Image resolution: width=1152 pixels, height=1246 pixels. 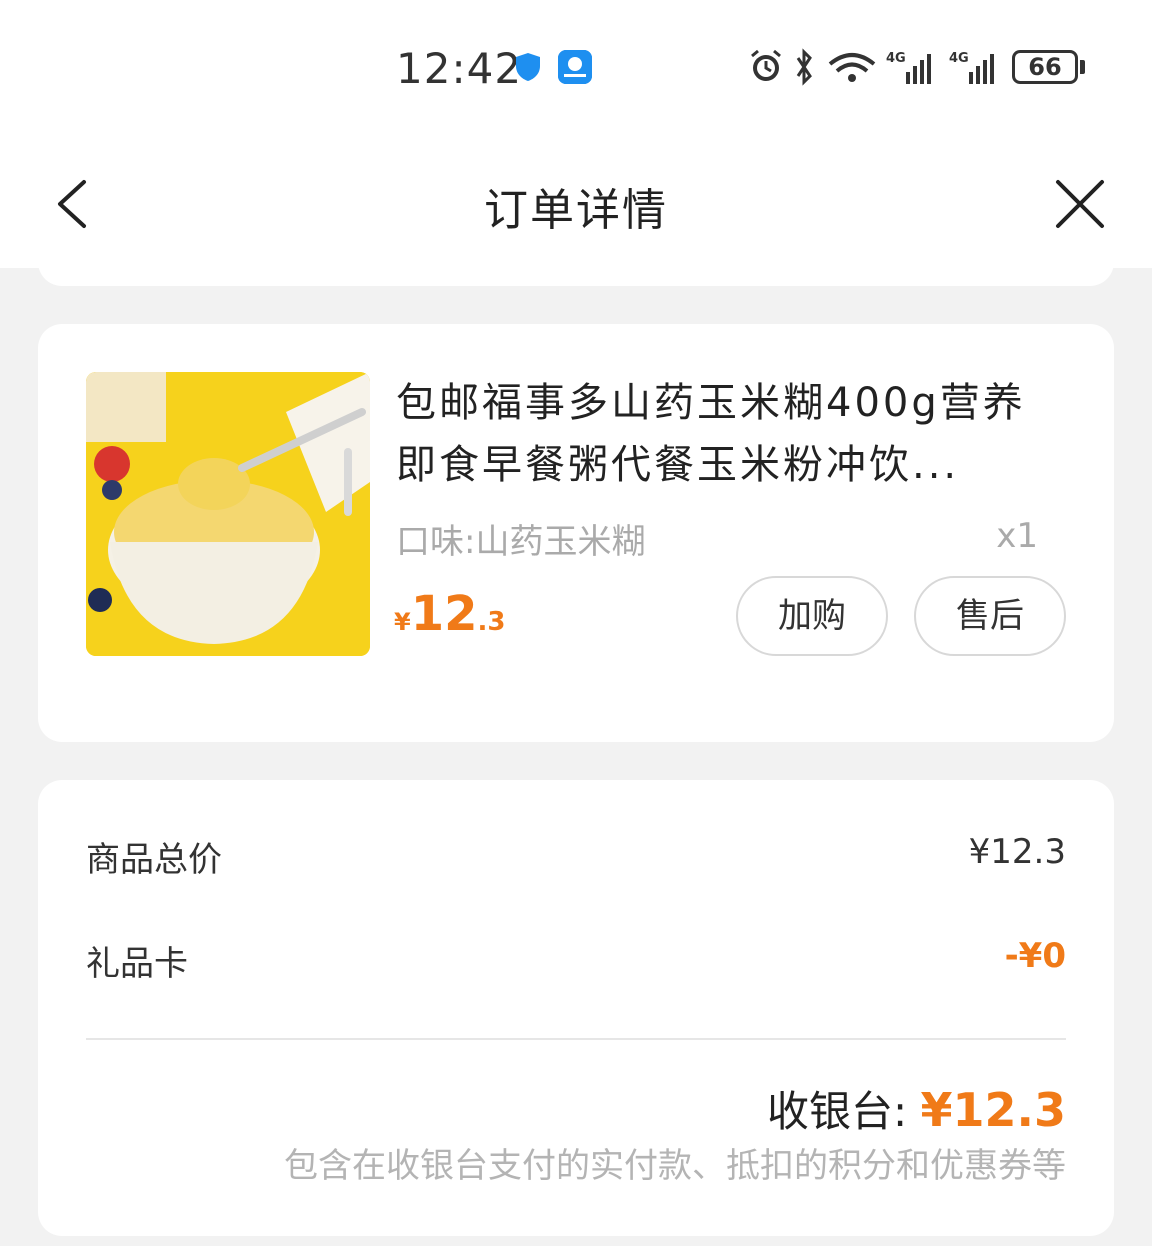 What do you see at coordinates (576, 268) in the screenshot?
I see `previous-card-edge` at bounding box center [576, 268].